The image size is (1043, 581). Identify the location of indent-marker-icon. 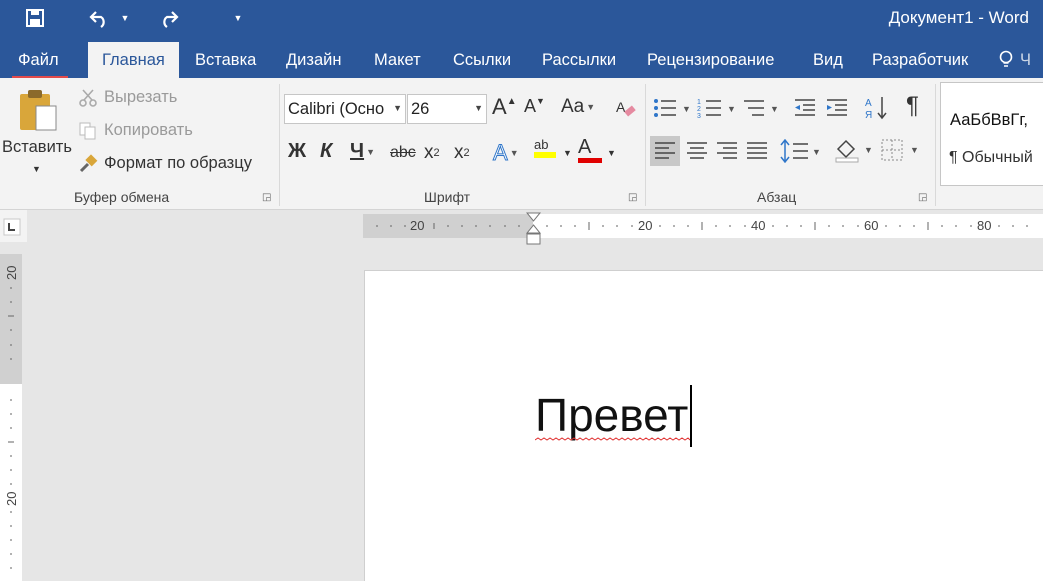
(533, 229).